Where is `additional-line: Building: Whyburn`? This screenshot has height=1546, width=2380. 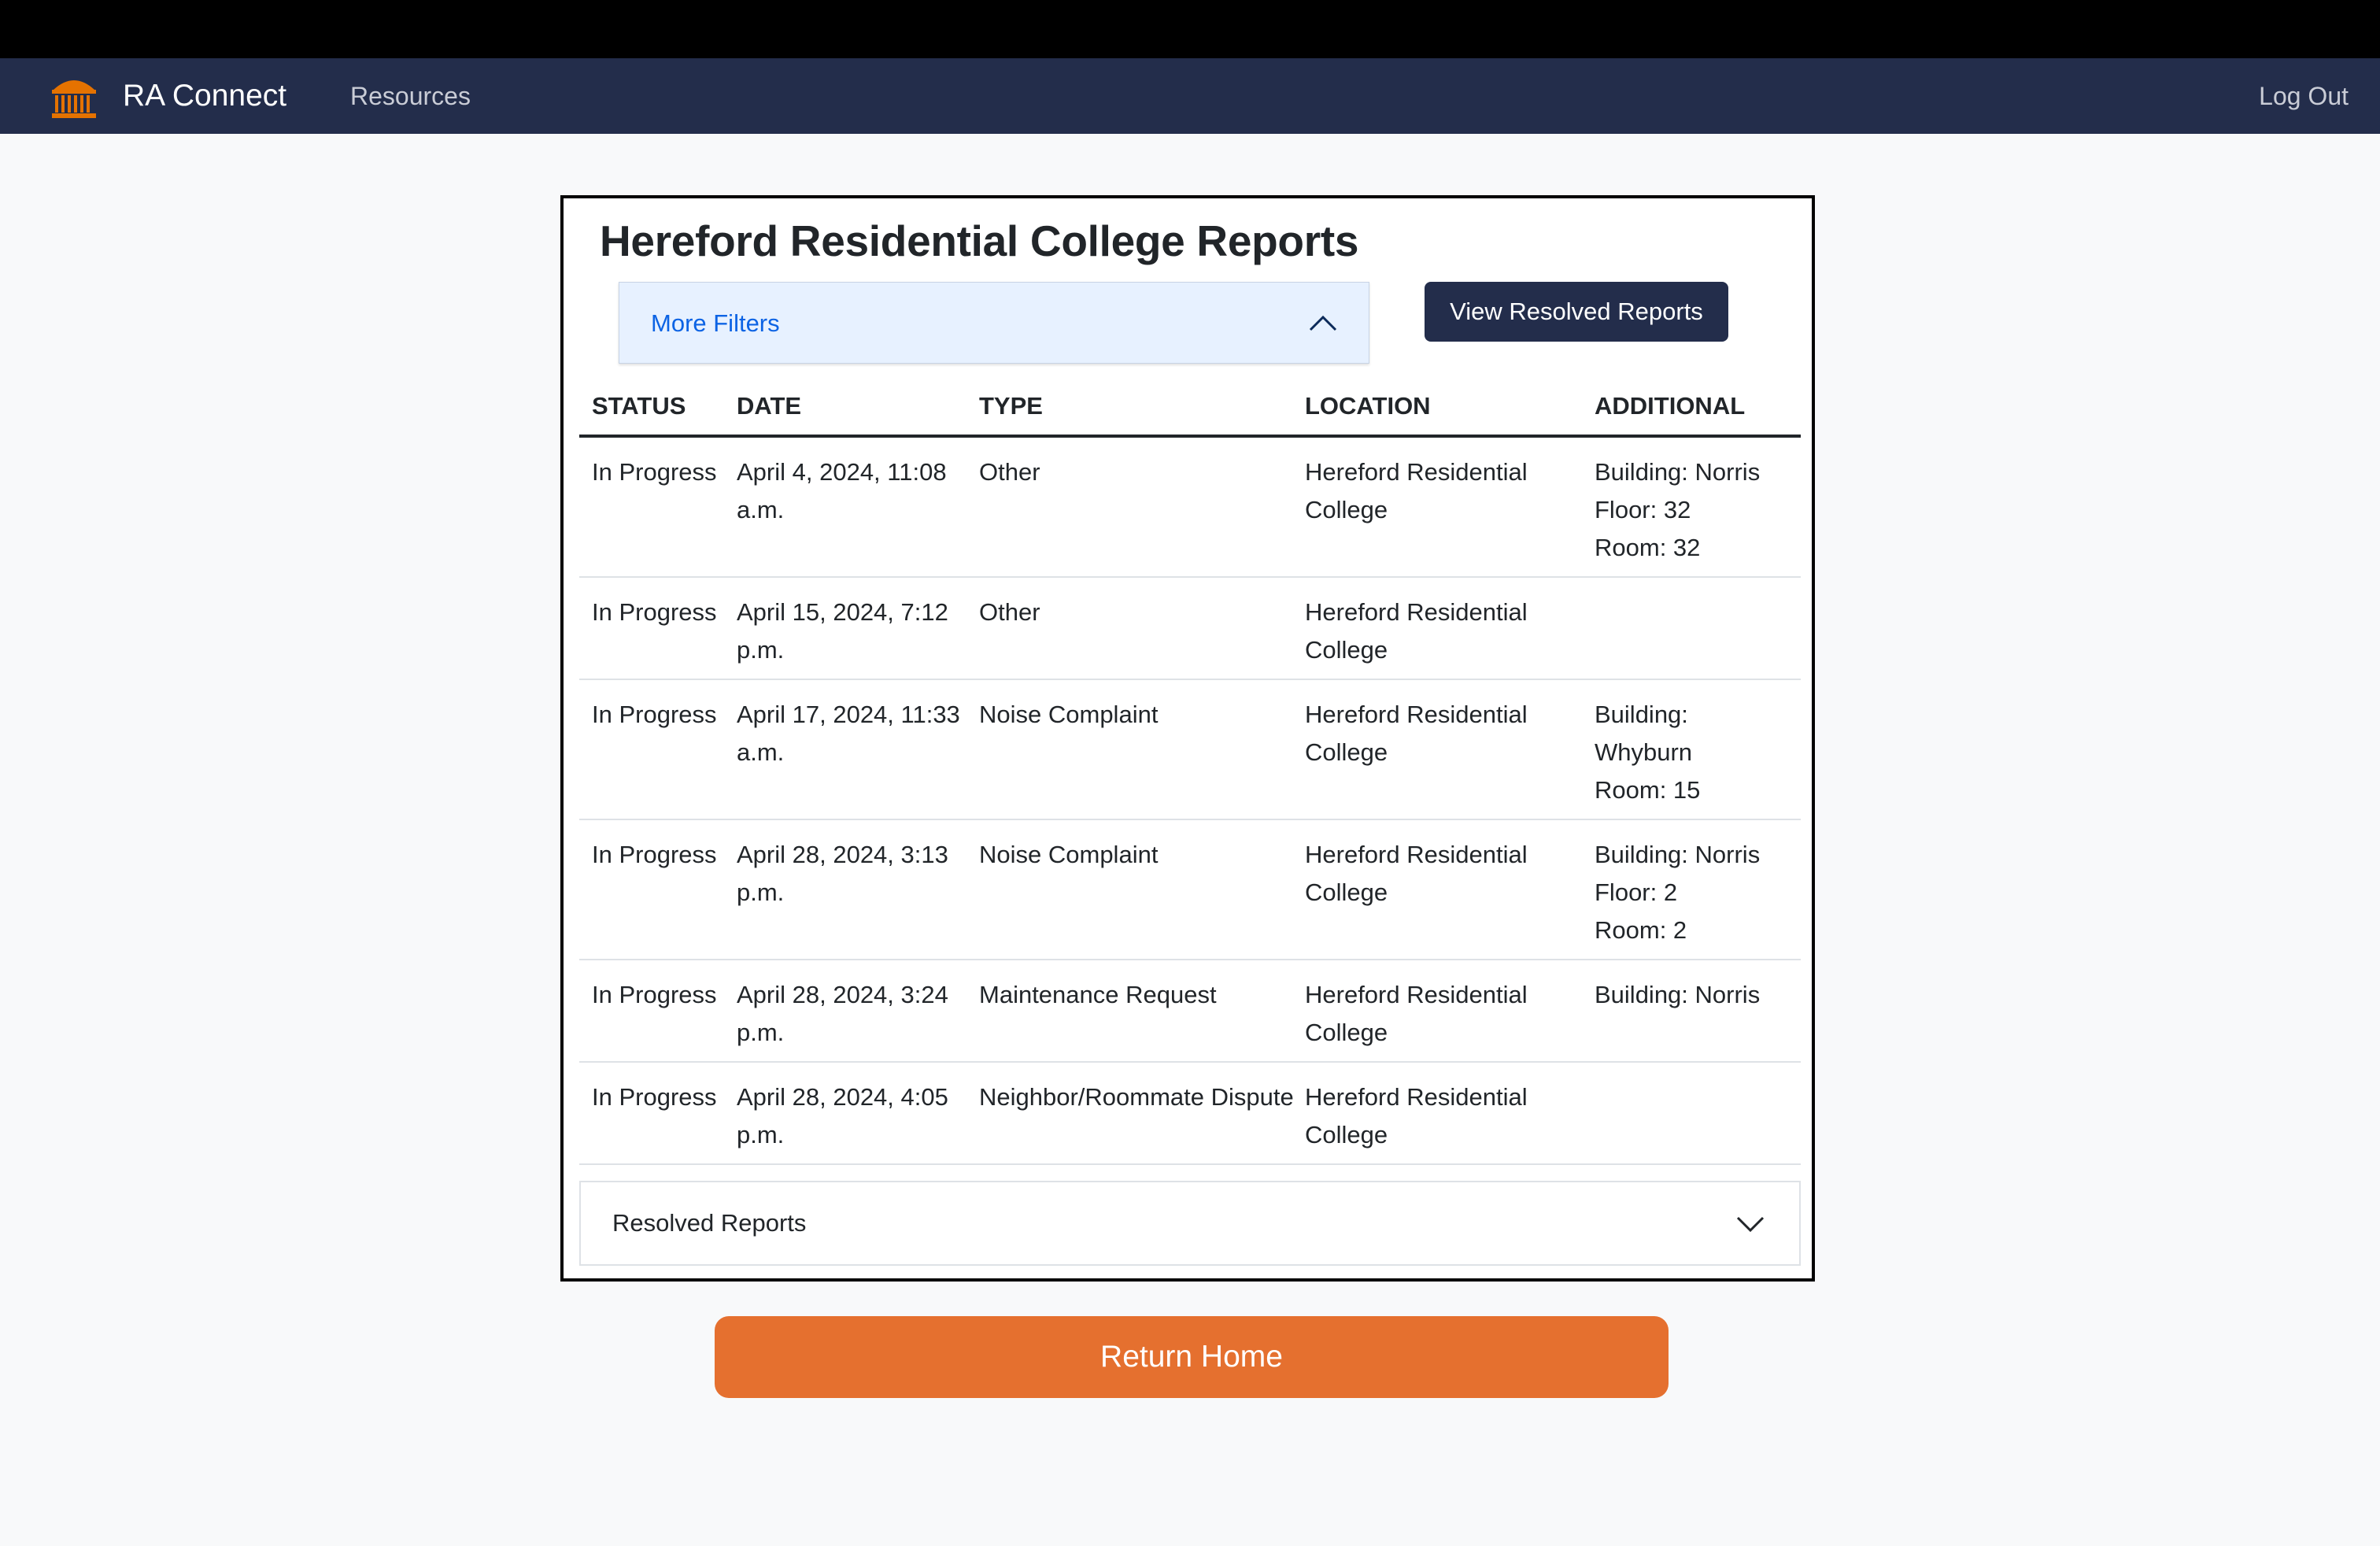 additional-line: Building: Whyburn is located at coordinates (1644, 733).